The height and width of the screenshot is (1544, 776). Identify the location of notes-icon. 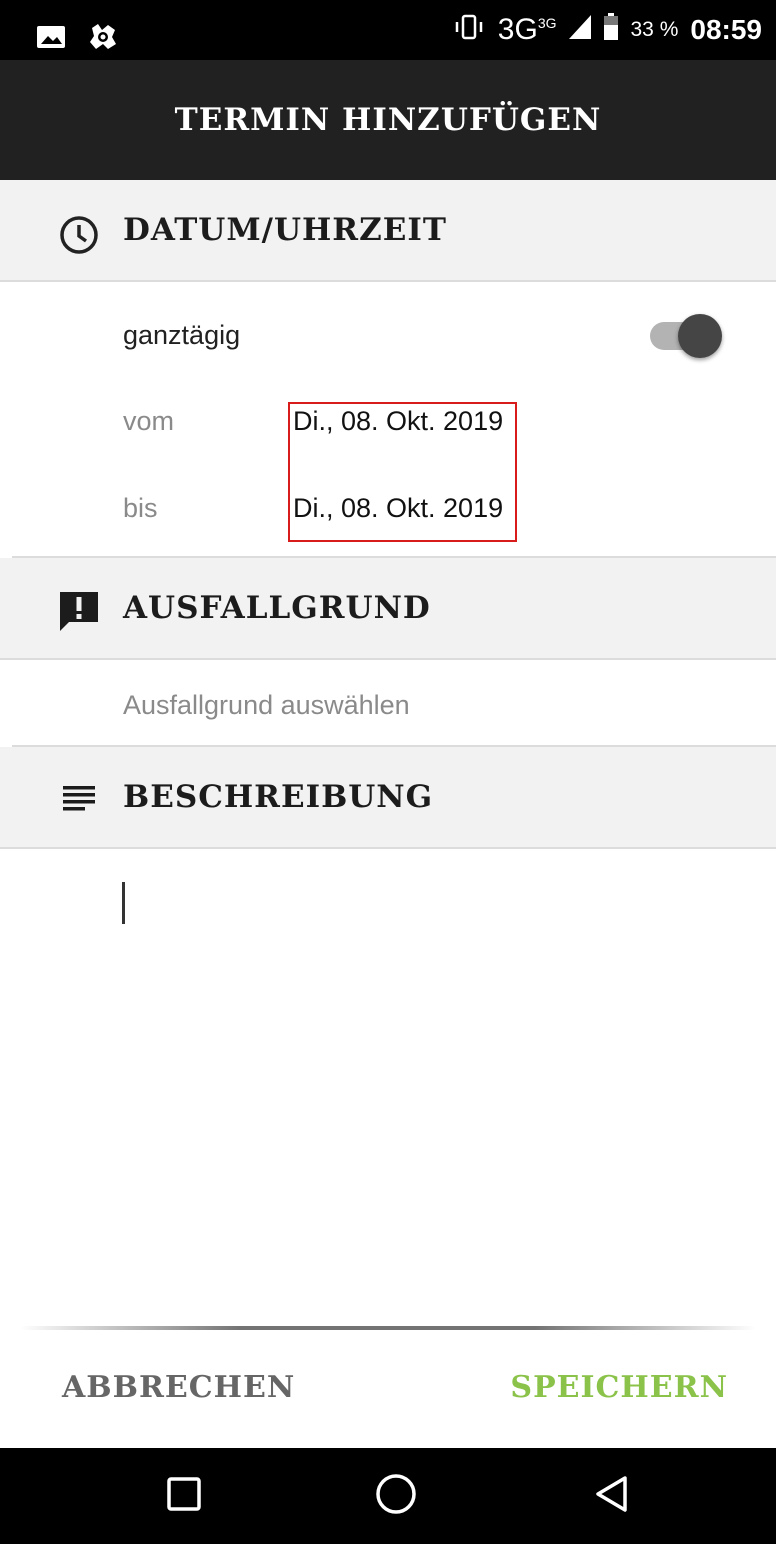
(79, 798).